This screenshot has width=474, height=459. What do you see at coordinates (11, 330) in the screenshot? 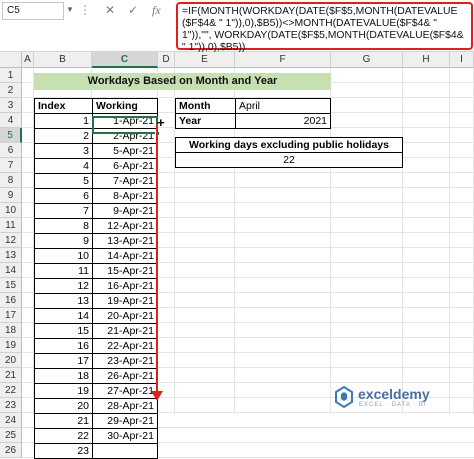
I see `row-header-18: 18` at bounding box center [11, 330].